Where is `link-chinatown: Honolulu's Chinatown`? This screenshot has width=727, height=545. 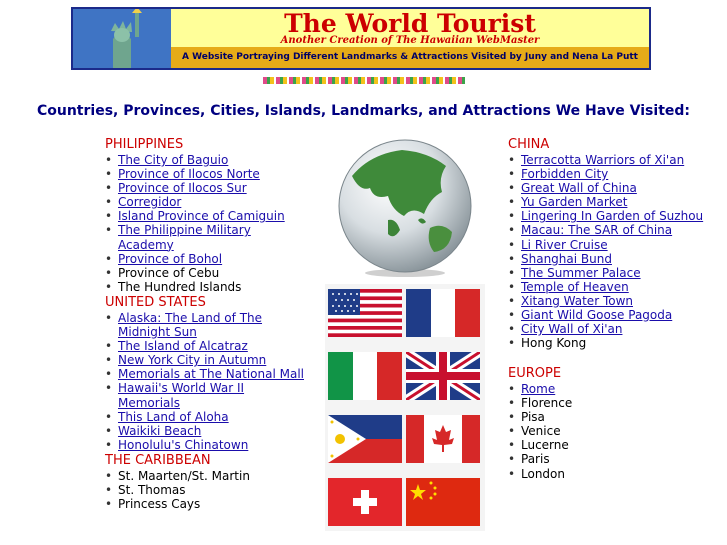
link-chinatown: Honolulu's Chinatown is located at coordinates (183, 445).